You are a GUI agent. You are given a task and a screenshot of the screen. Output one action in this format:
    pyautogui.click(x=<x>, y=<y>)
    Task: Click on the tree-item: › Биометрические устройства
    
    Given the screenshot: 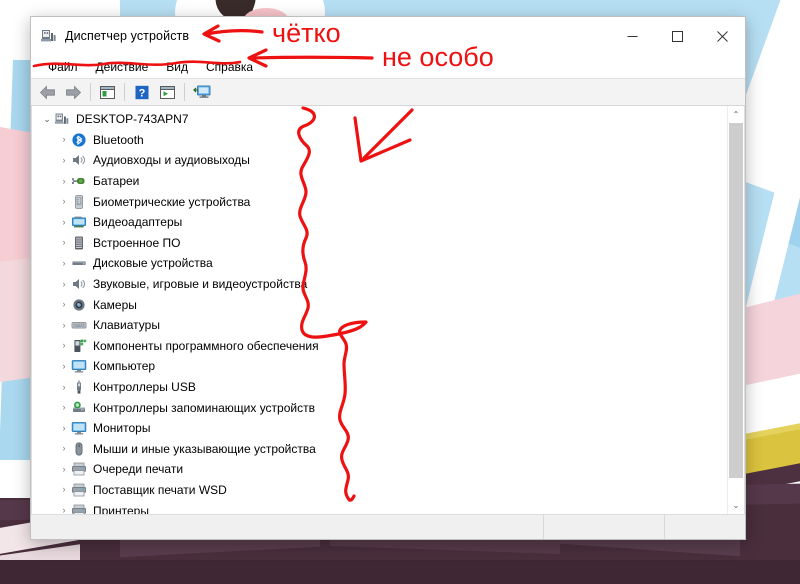 What is the action you would take?
    pyautogui.click(x=379, y=201)
    